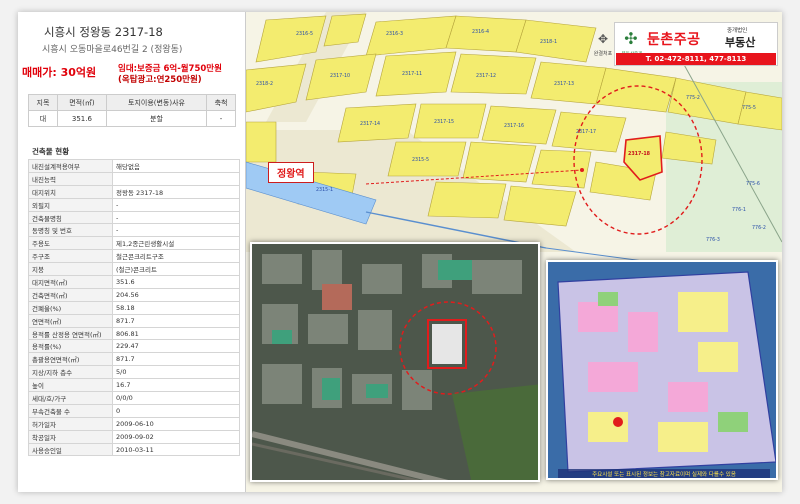  What do you see at coordinates (70, 204) in the screenshot?
I see `building-row-key: 외필지` at bounding box center [70, 204].